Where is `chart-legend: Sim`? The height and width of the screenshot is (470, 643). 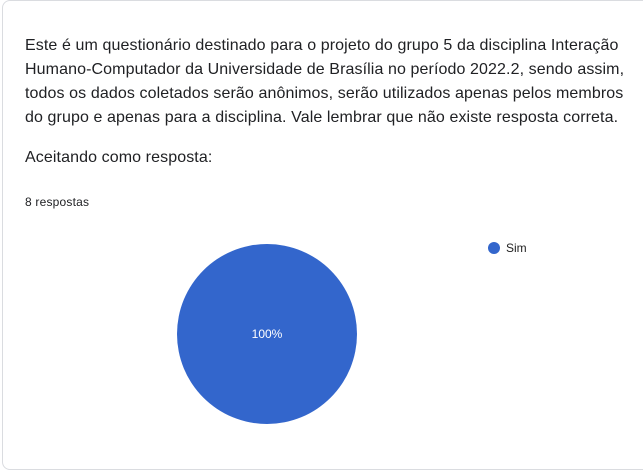 chart-legend: Sim is located at coordinates (507, 248).